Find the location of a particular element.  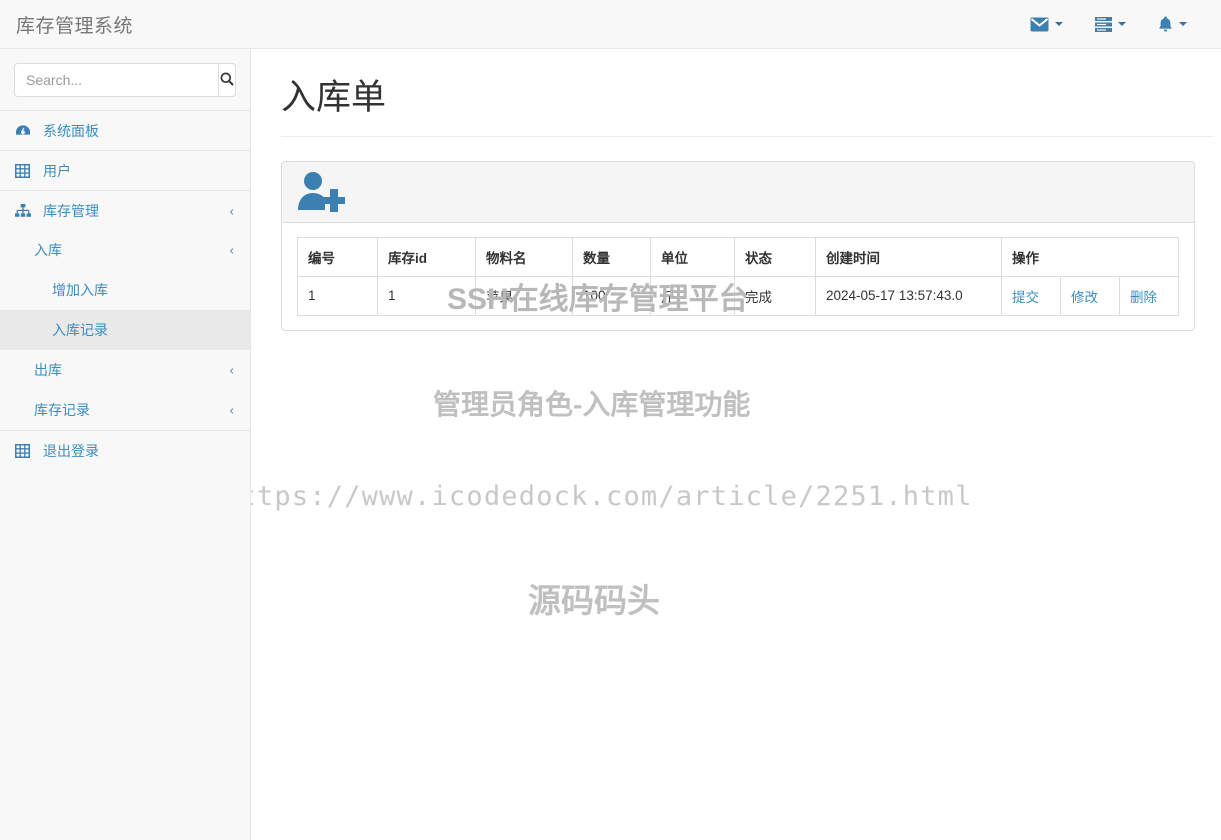

cell-unit: 斤 is located at coordinates (692, 295).